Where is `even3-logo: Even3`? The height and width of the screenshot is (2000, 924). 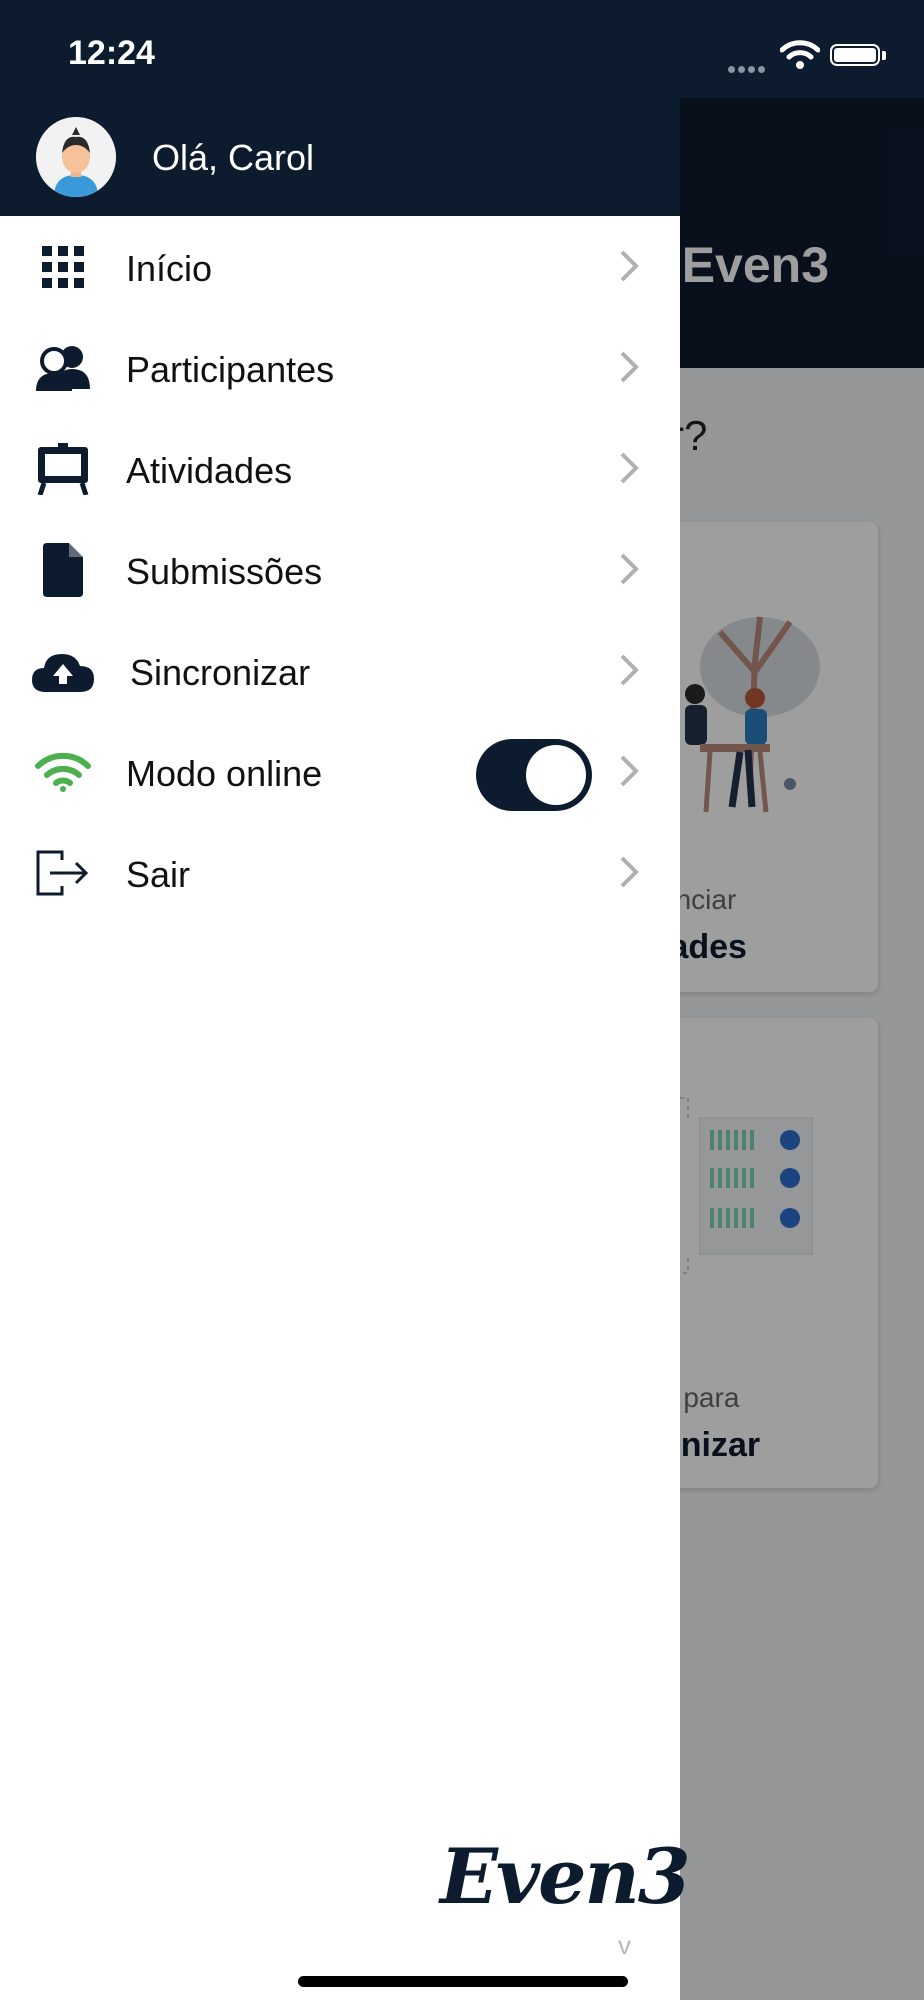 even3-logo: Even3 is located at coordinates (565, 1876).